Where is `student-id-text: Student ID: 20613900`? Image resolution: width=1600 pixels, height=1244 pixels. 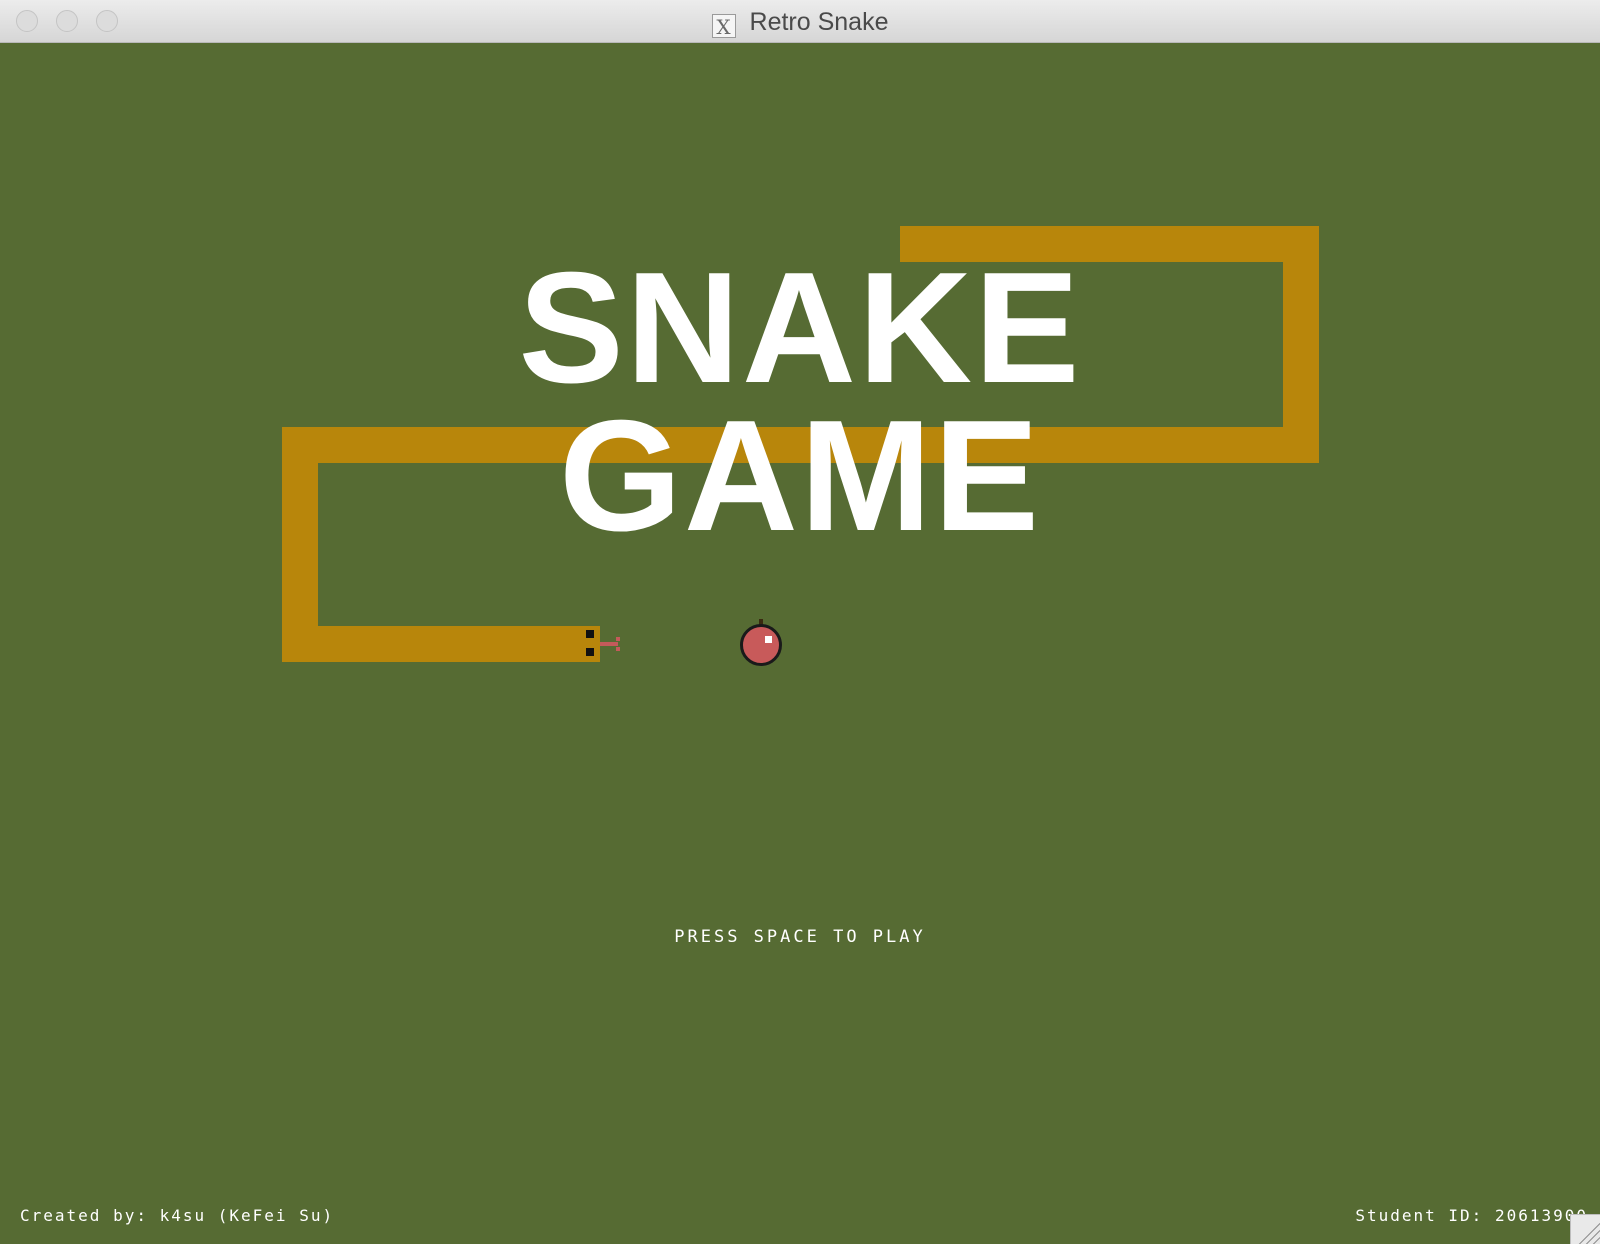 student-id-text: Student ID: 20613900 is located at coordinates (1471, 1215).